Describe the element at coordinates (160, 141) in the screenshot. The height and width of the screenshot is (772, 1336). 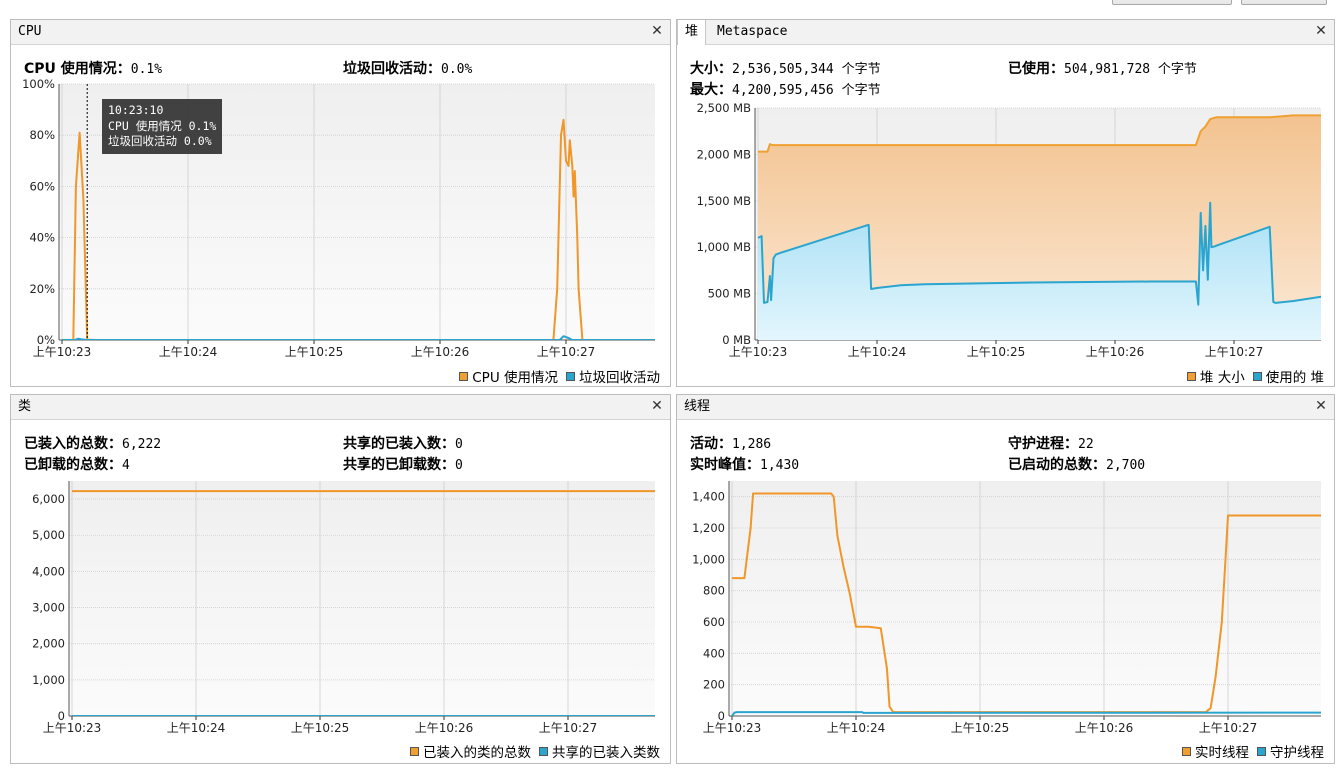
I see `tooltip-gc: 垃圾回收活动 0.0%` at that location.